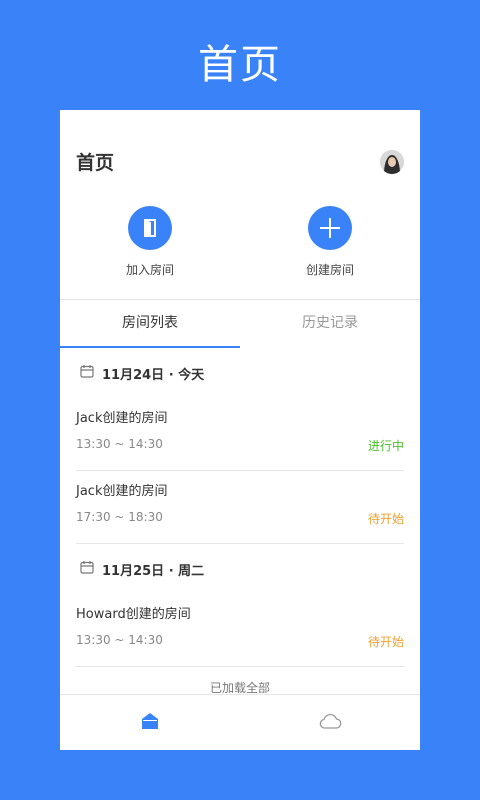 The height and width of the screenshot is (800, 480). Describe the element at coordinates (240, 373) in the screenshot. I see `date-header: 11月24日 · 今天` at that location.